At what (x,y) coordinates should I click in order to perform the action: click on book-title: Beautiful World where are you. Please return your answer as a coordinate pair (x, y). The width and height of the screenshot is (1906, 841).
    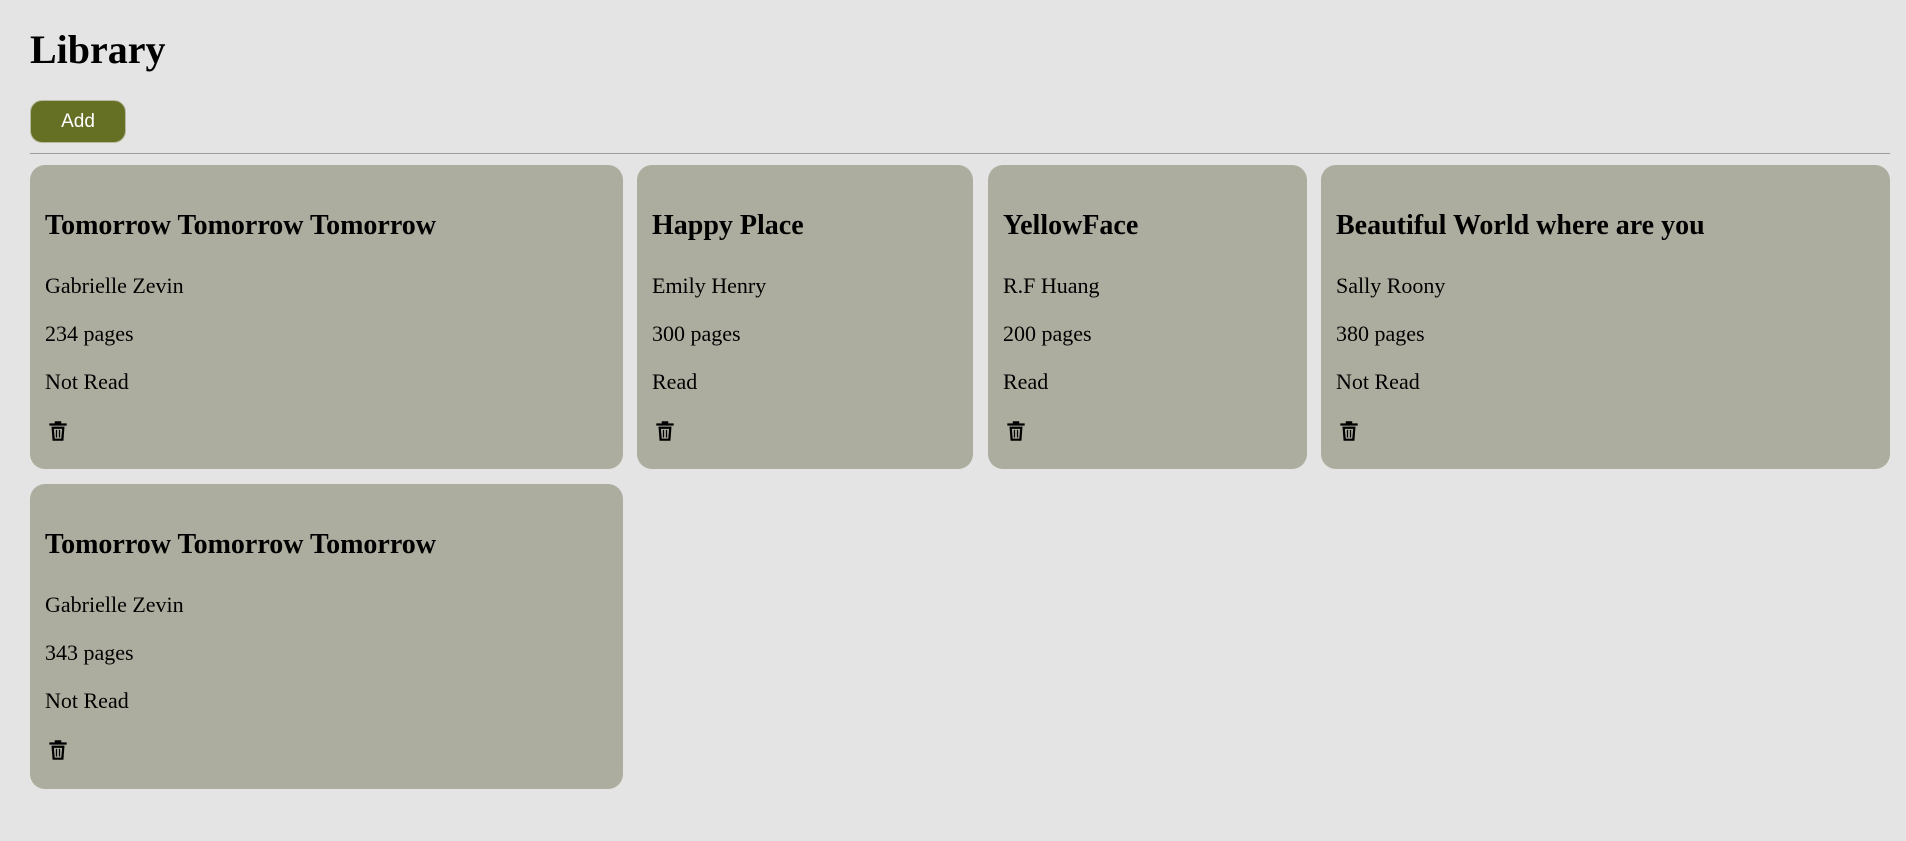
    Looking at the image, I should click on (1520, 225).